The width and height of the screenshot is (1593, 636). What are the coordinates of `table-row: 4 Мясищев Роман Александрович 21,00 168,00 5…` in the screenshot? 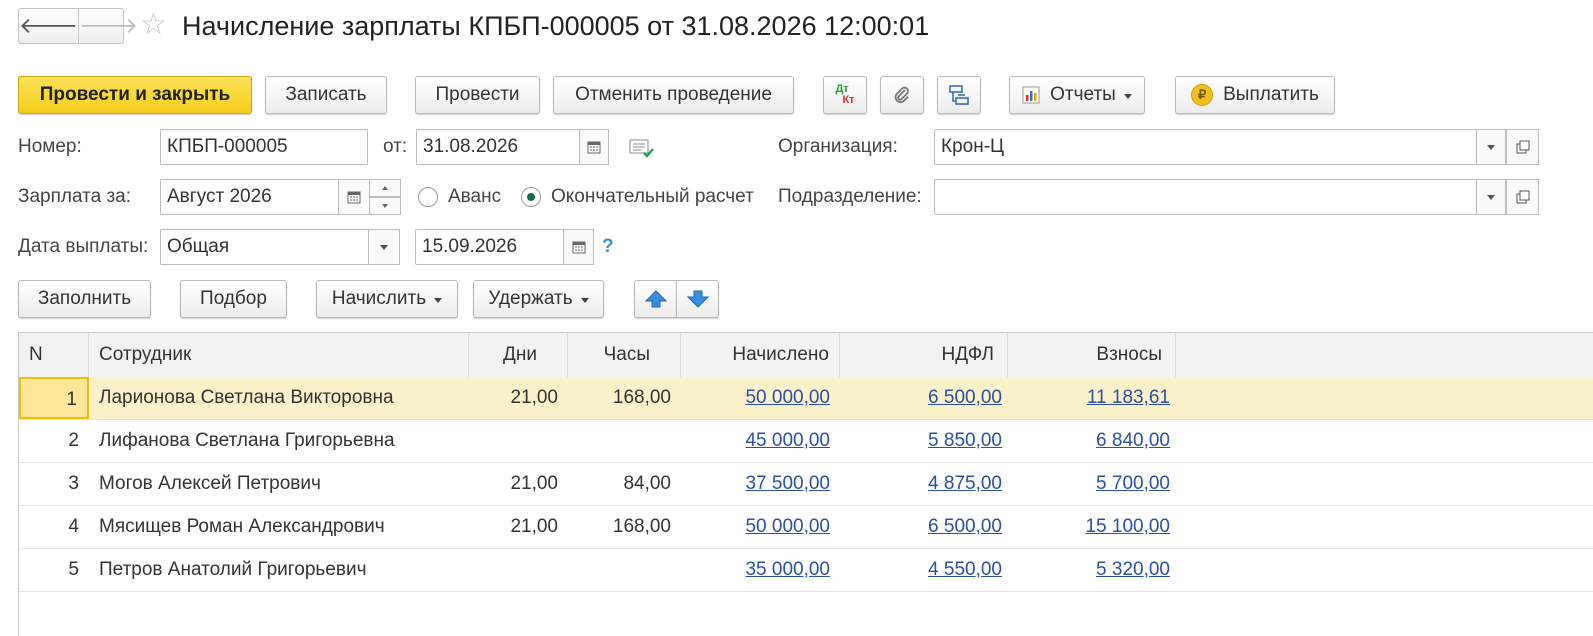 It's located at (806, 527).